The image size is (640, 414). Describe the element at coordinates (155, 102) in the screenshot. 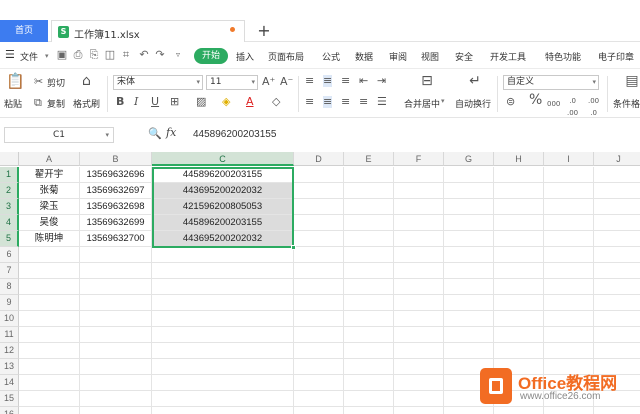

I see `underline-icon: U` at that location.